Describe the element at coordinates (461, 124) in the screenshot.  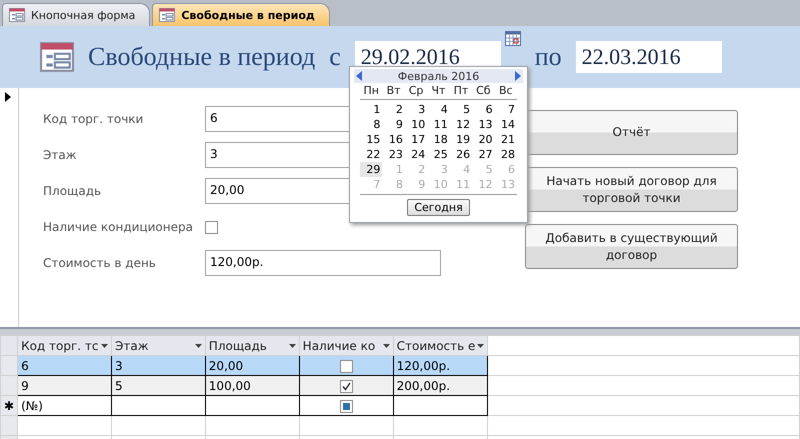
I see `calendar-day: 12` at that location.